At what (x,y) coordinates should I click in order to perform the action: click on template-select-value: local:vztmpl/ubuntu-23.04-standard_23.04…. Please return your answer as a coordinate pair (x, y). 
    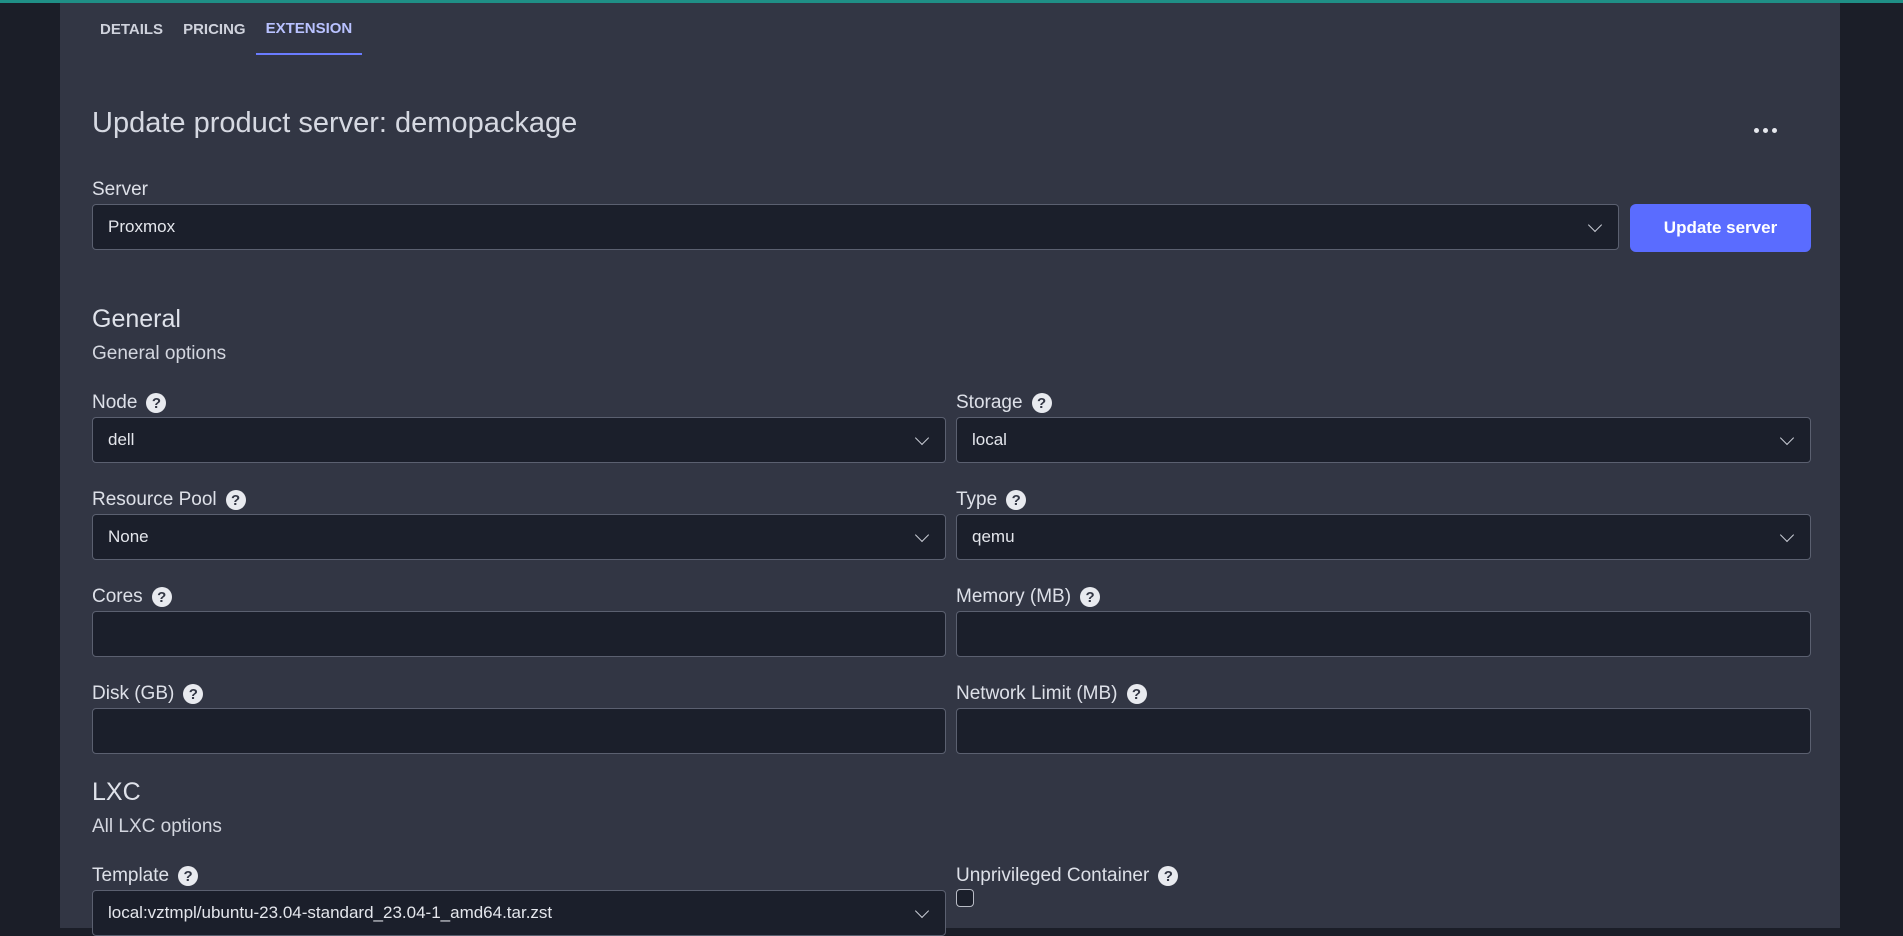
    Looking at the image, I should click on (330, 912).